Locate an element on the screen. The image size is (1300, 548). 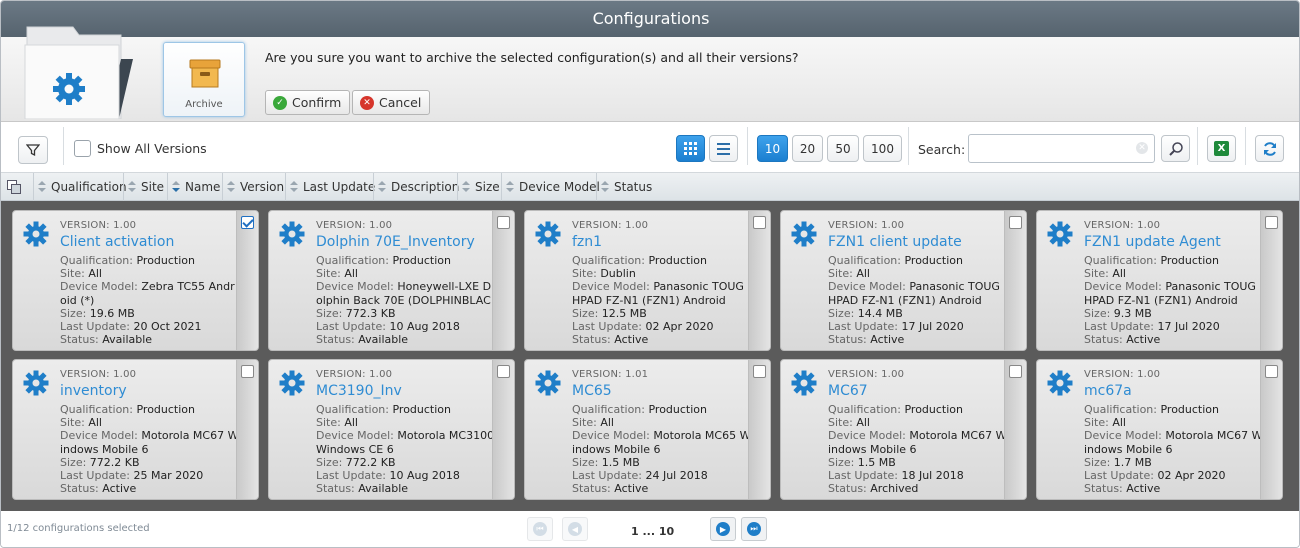
last-page-button: ⏭ is located at coordinates (754, 529).